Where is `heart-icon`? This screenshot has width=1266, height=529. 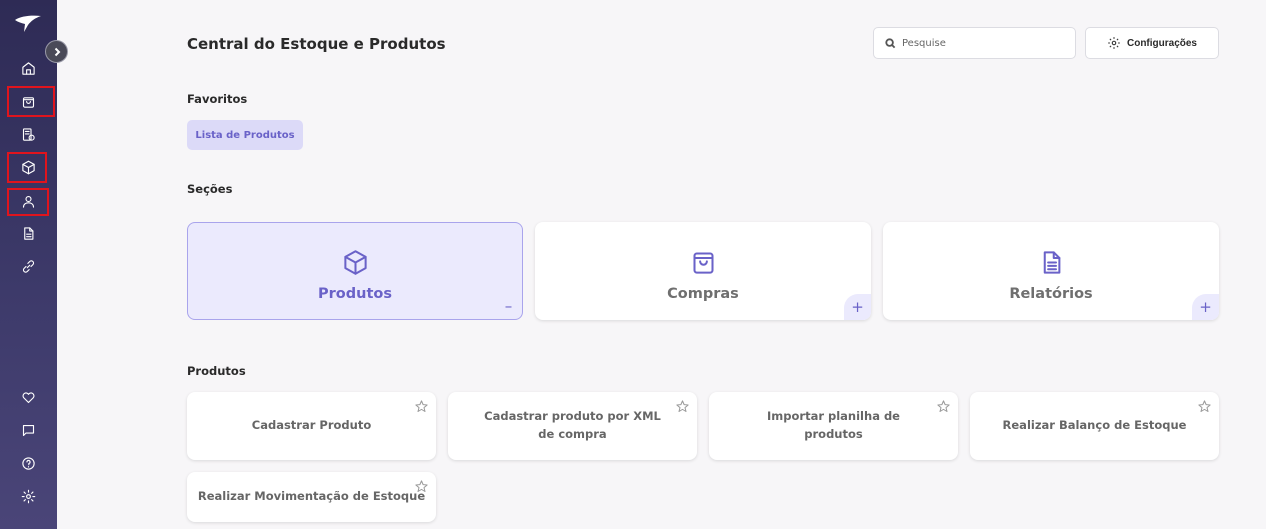
heart-icon is located at coordinates (28, 397).